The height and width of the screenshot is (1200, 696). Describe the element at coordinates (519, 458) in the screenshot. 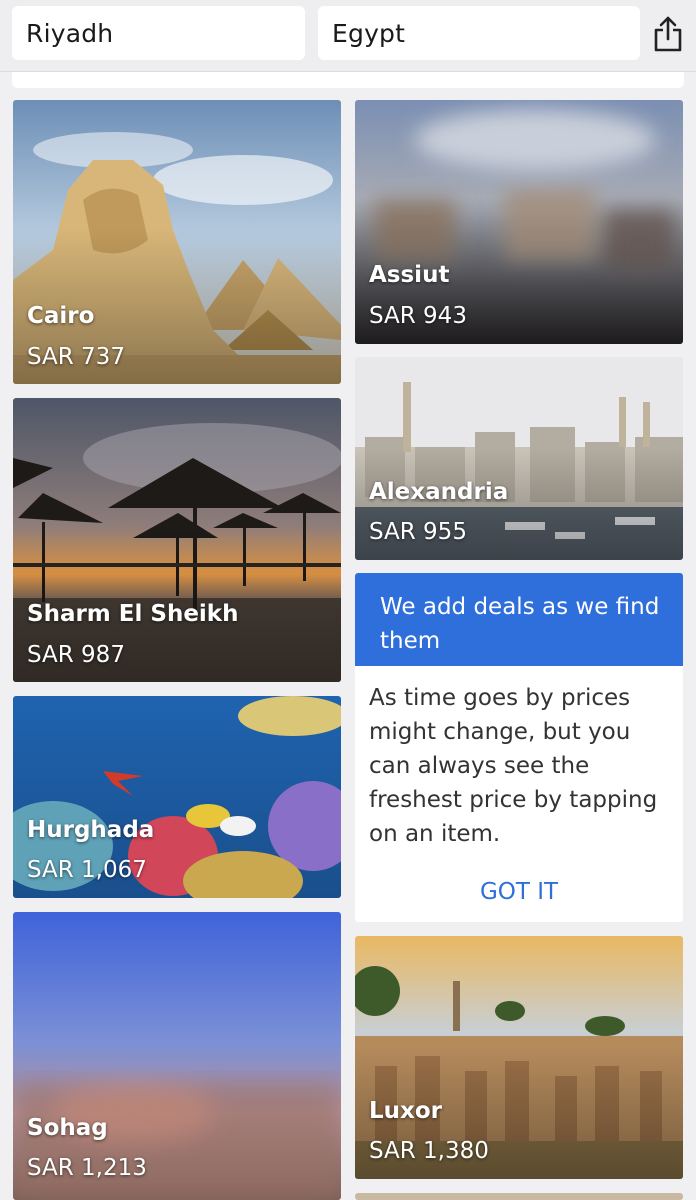

I see `destination-card-alexandria: Alexandria SAR 955` at that location.